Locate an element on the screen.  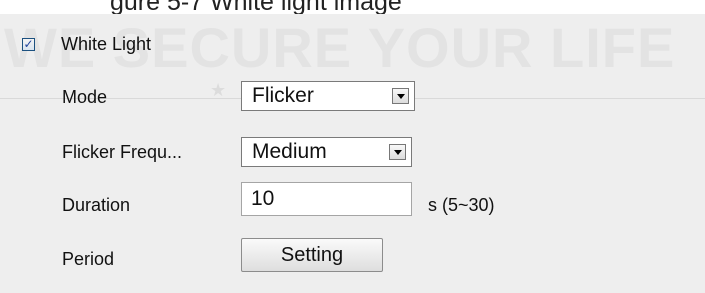
white-light-row: ✓ White Light is located at coordinates (86, 44).